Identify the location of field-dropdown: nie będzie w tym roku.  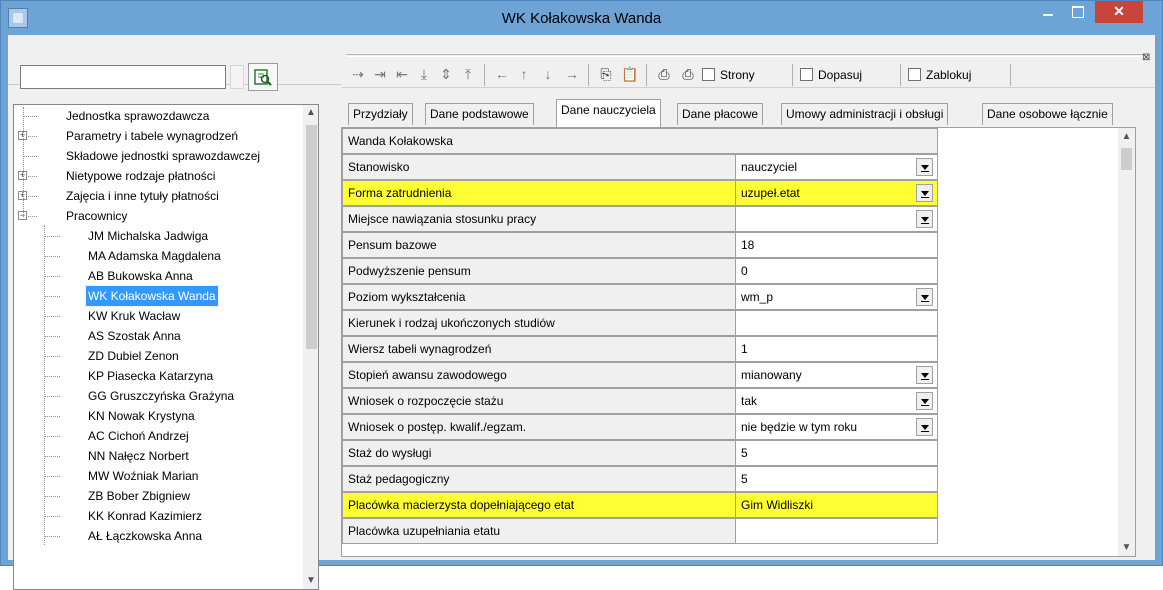
(836, 427).